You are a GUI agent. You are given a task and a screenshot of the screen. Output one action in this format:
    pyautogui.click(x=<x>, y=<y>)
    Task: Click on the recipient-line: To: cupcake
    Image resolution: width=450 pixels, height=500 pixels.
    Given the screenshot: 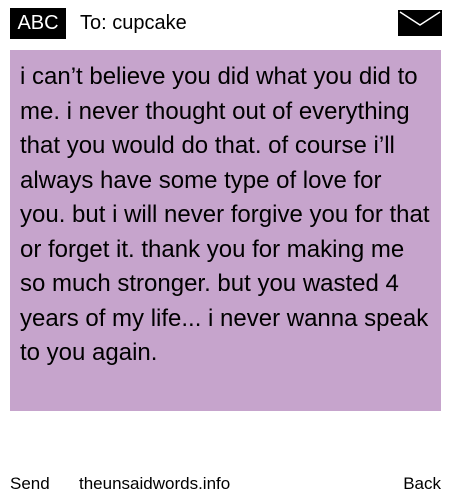 What is the action you would take?
    pyautogui.click(x=133, y=23)
    